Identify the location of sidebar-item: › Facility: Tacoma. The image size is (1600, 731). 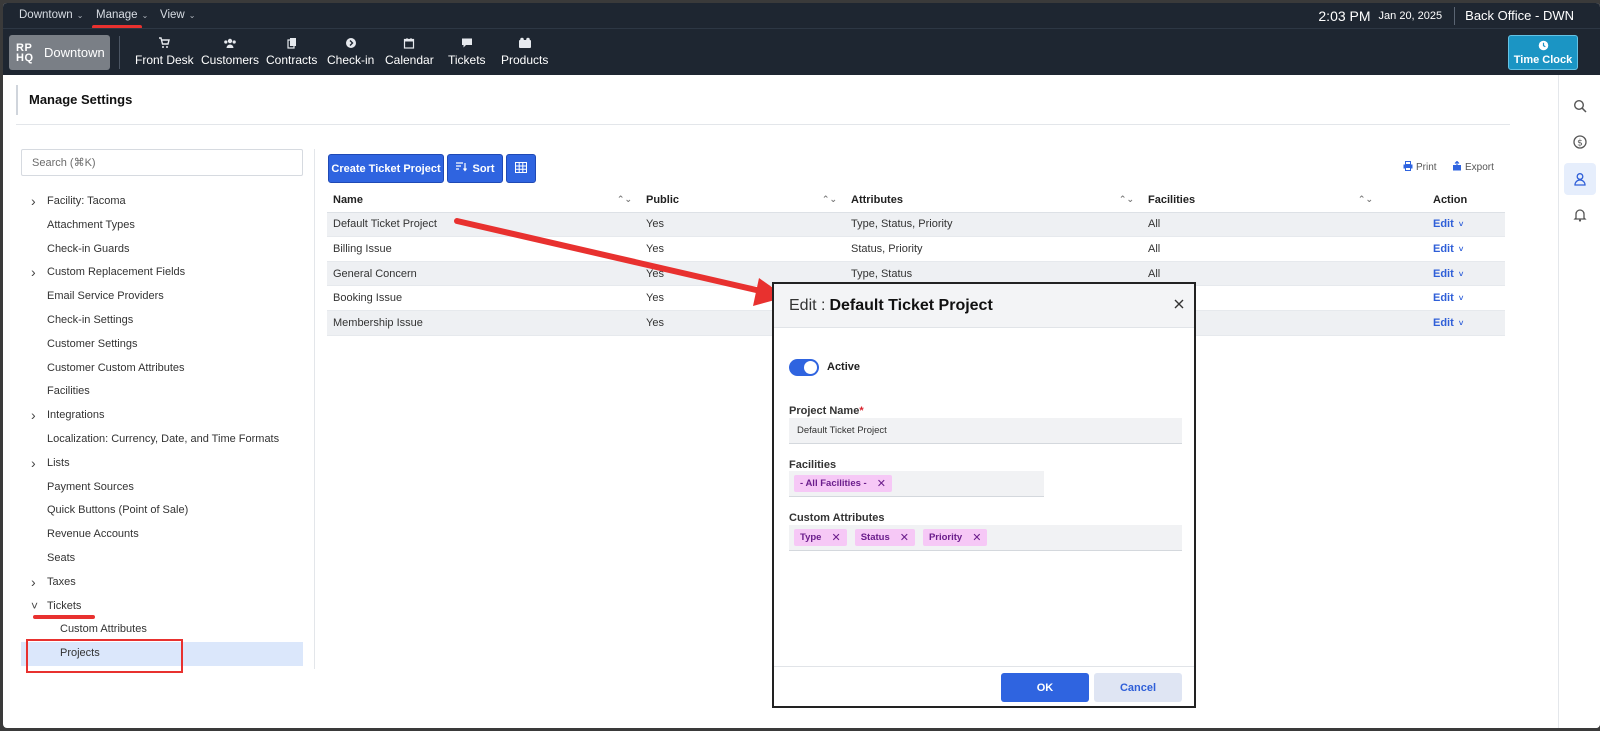
(162, 202).